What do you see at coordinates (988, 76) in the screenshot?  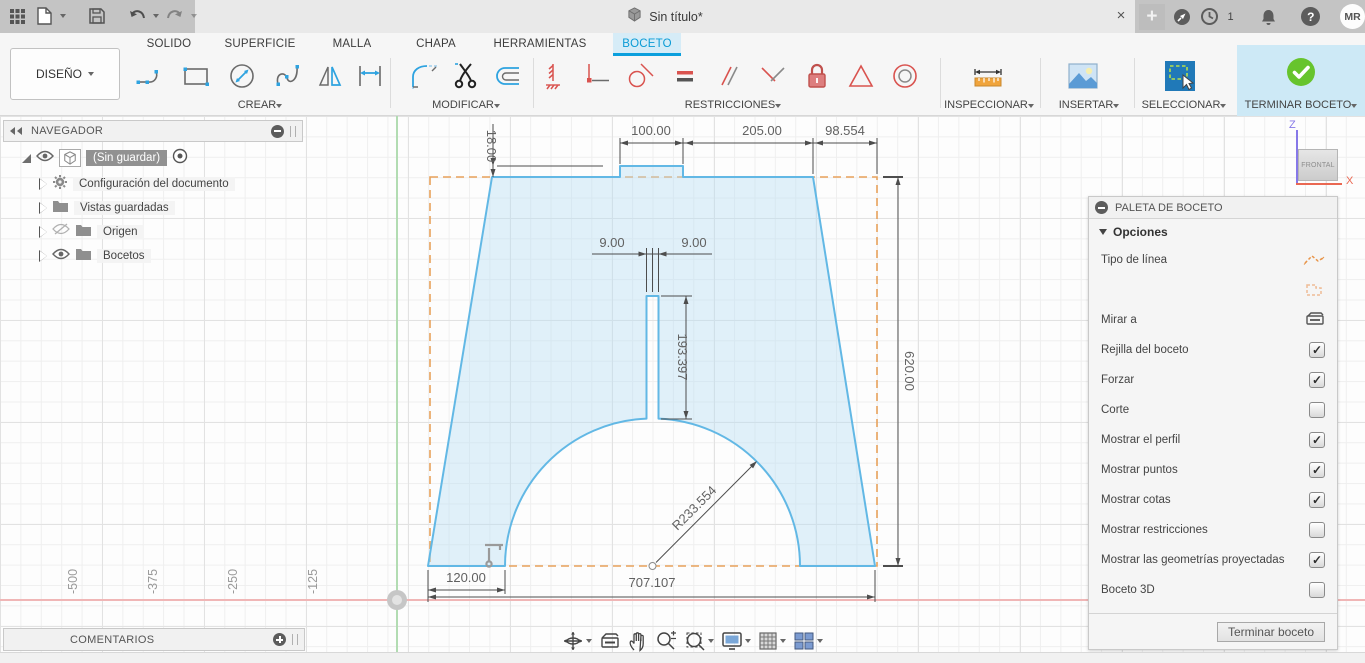 I see `inspect-measure-icon` at bounding box center [988, 76].